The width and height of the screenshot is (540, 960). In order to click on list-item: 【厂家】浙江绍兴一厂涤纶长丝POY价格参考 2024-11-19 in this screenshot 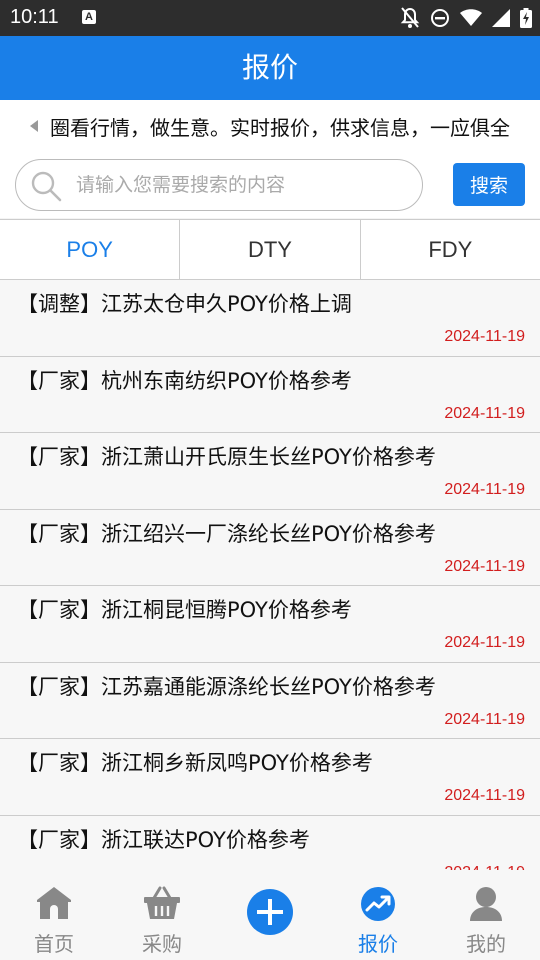, I will do `click(270, 547)`.